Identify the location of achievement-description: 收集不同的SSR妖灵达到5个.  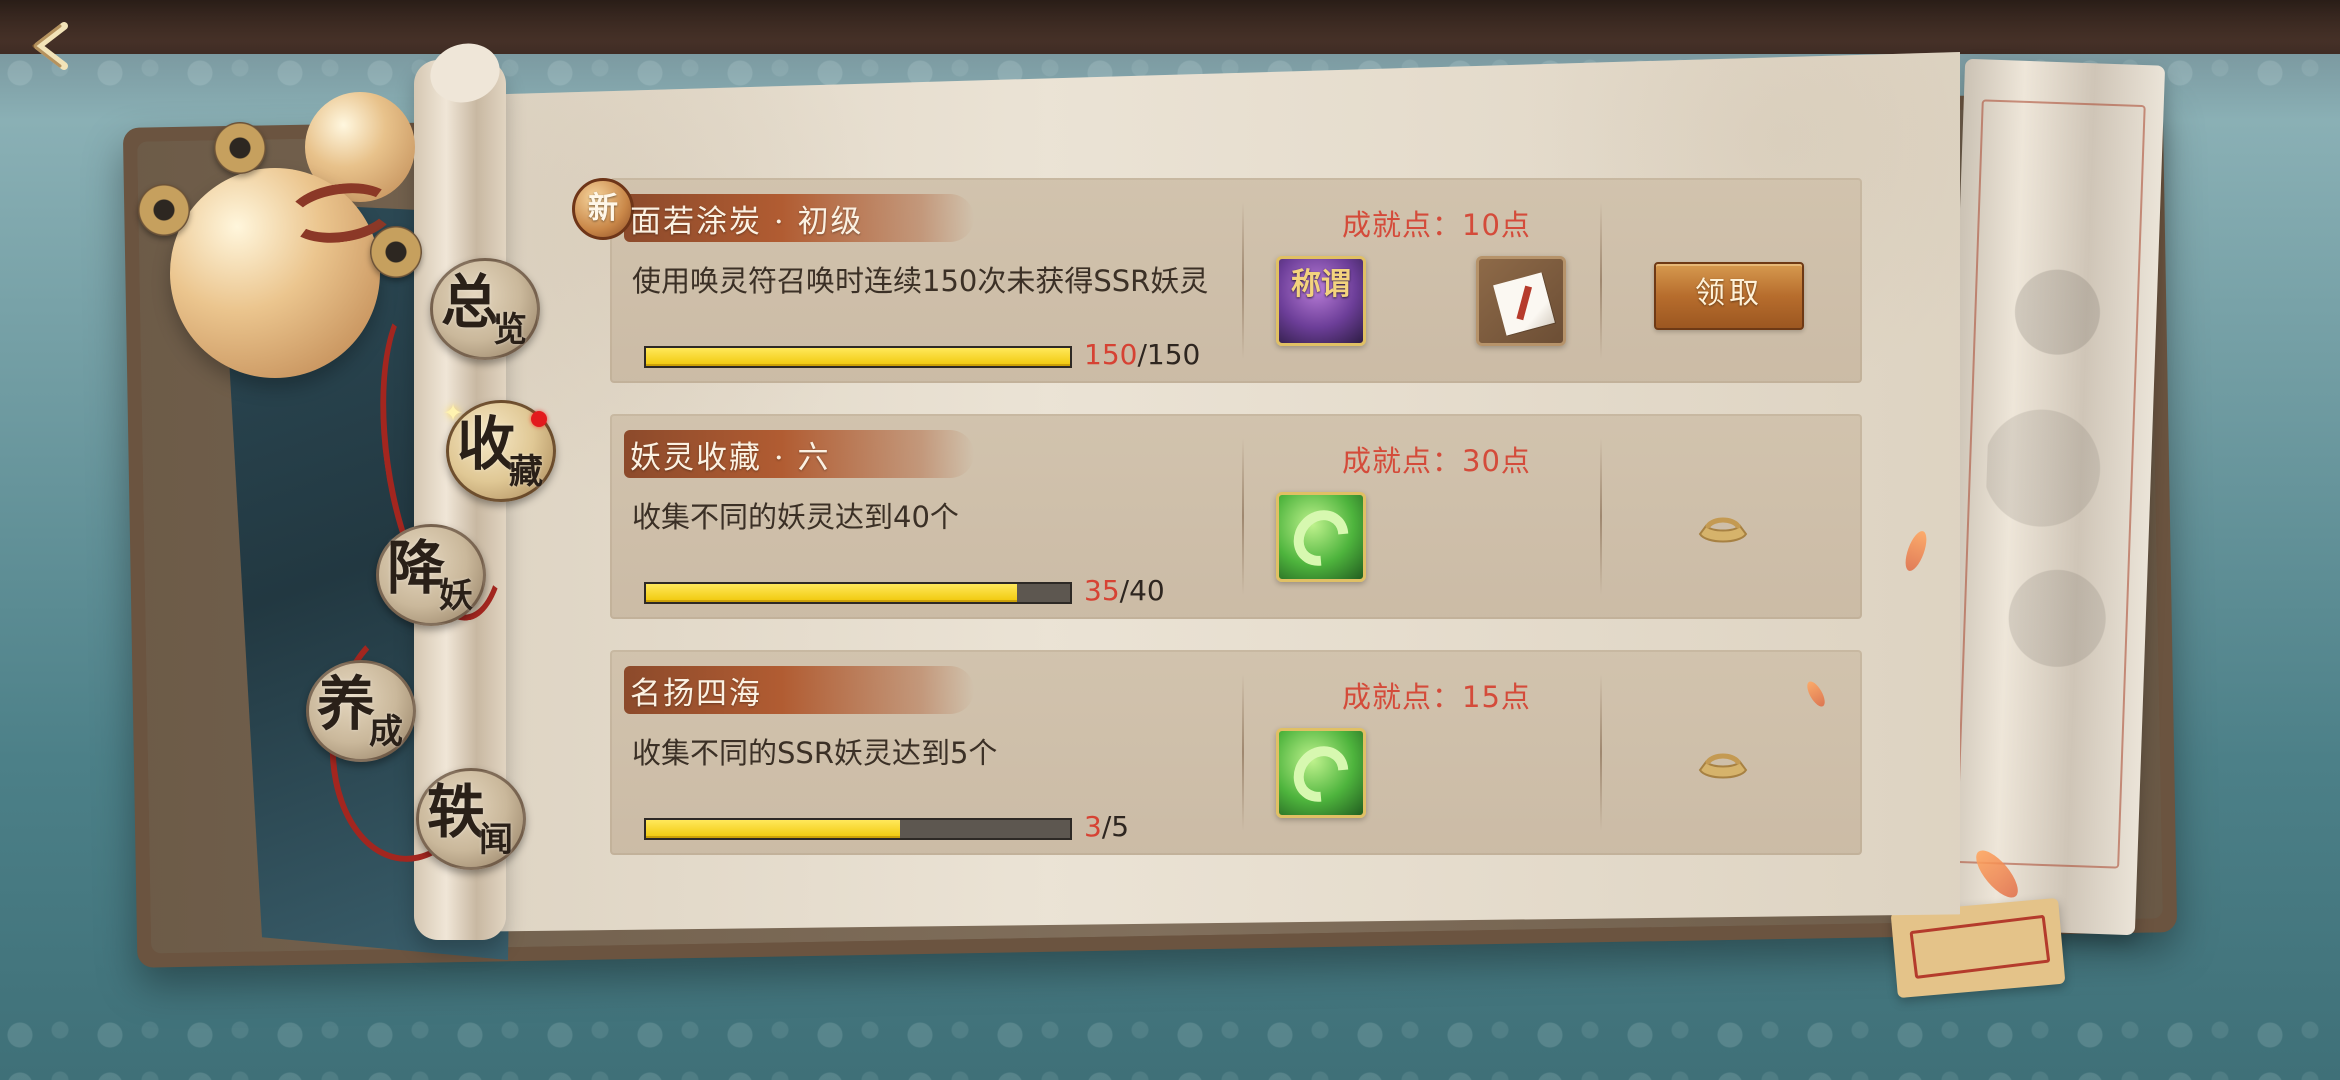
(815, 753).